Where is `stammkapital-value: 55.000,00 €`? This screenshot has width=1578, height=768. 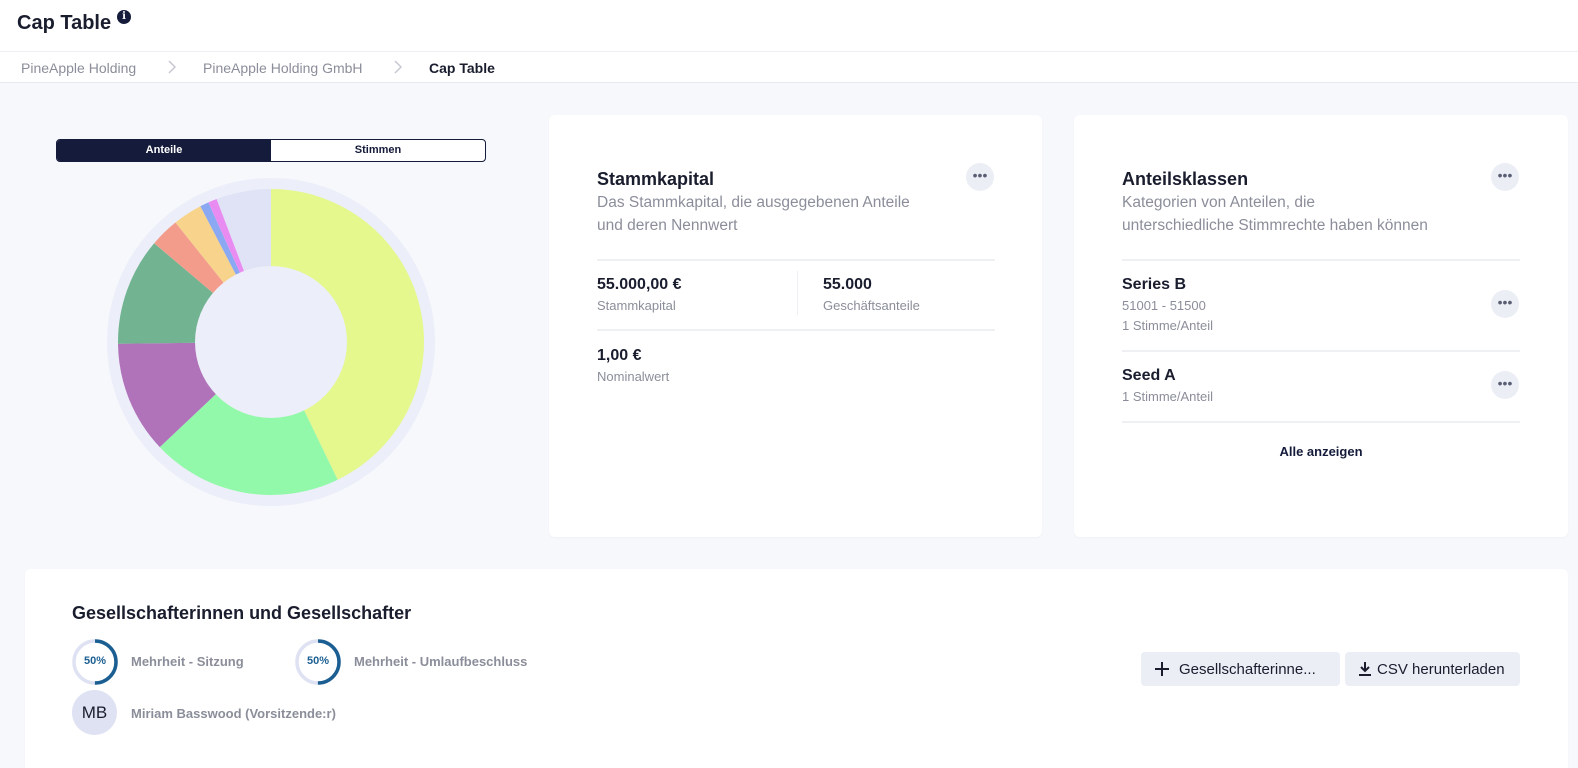 stammkapital-value: 55.000,00 € is located at coordinates (639, 284).